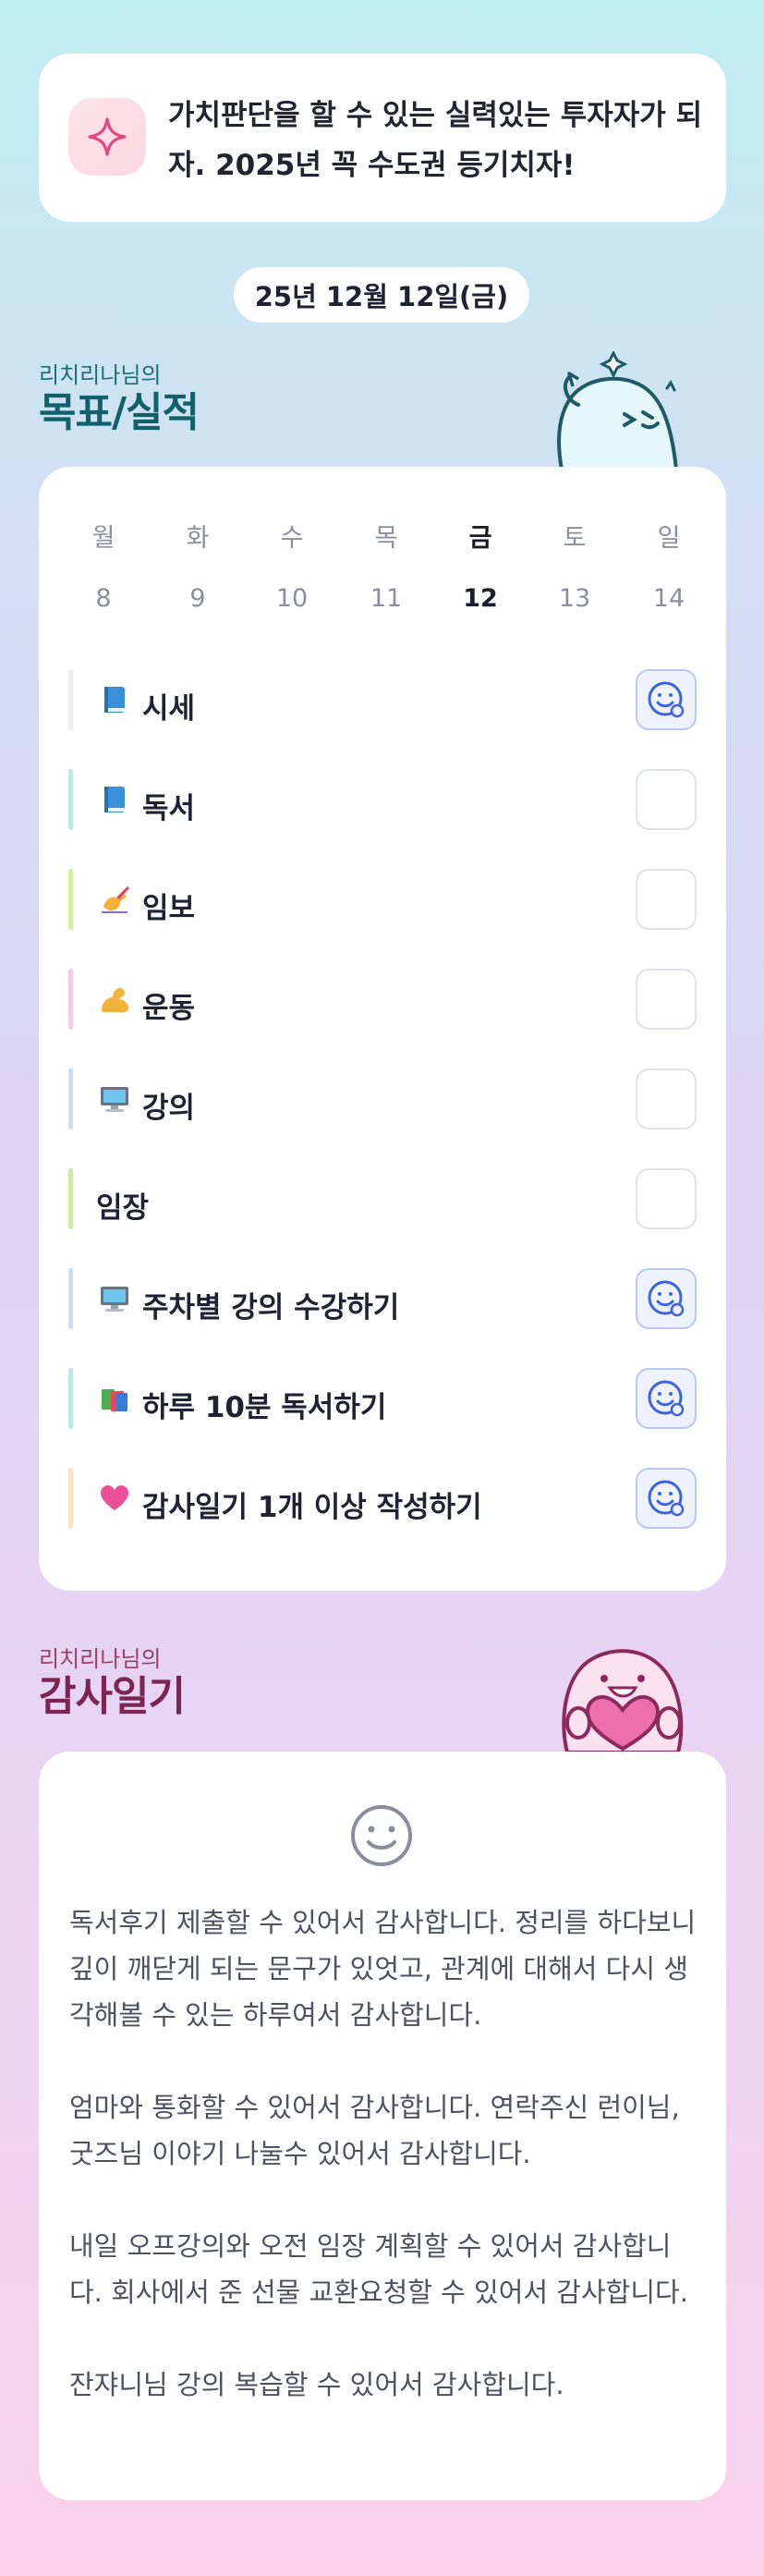 This screenshot has width=764, height=2576. Describe the element at coordinates (115, 899) in the screenshot. I see `writing-hand-icon` at that location.